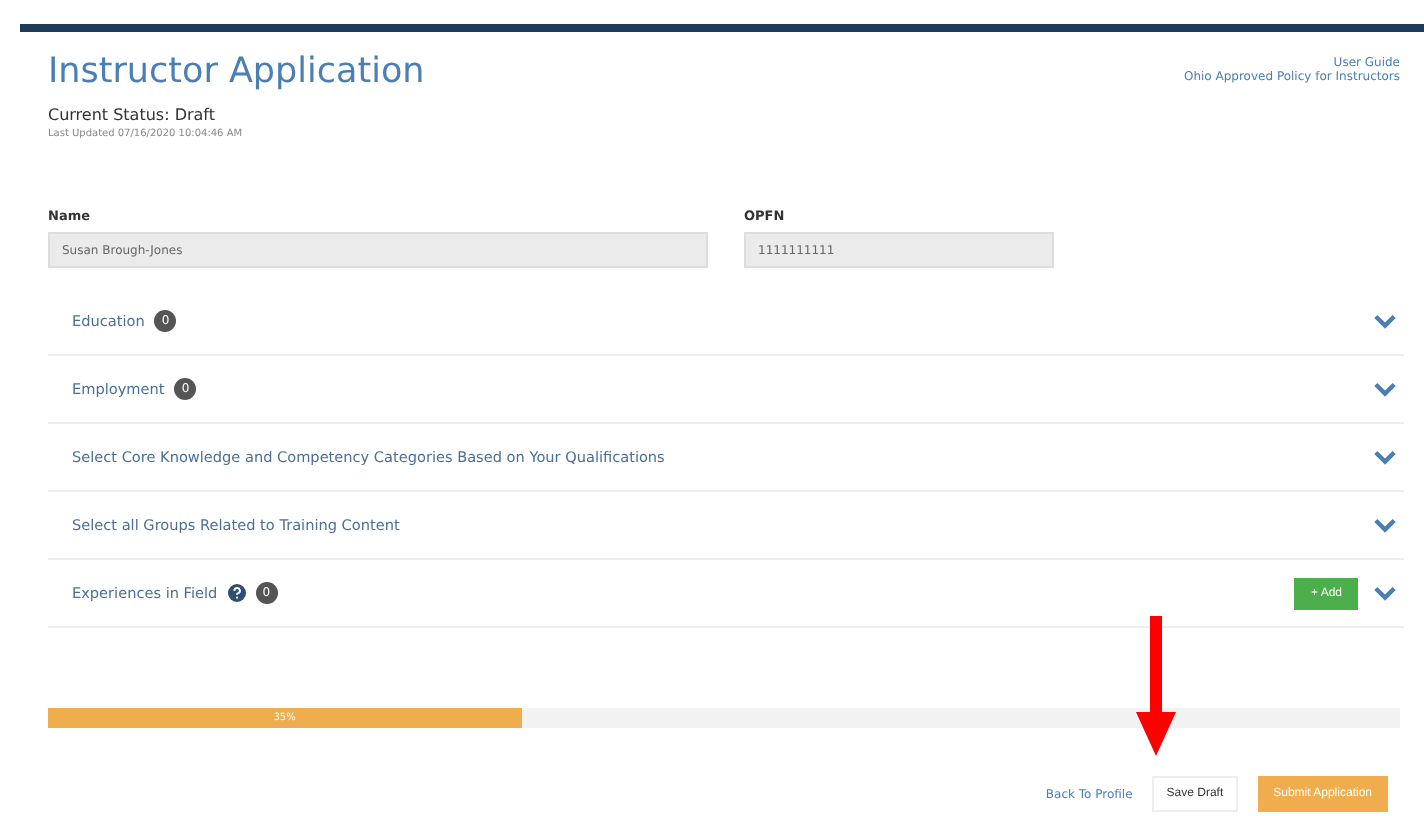 Image resolution: width=1424 pixels, height=816 pixels. Describe the element at coordinates (236, 593) in the screenshot. I see `help-icon` at that location.